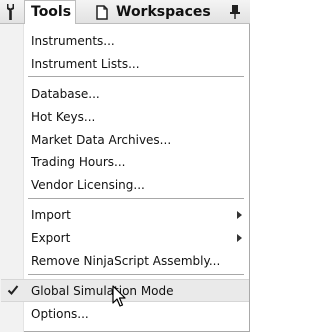 This screenshot has height=332, width=320. I want to click on workspaces-menu-button: Workspaces, so click(163, 12).